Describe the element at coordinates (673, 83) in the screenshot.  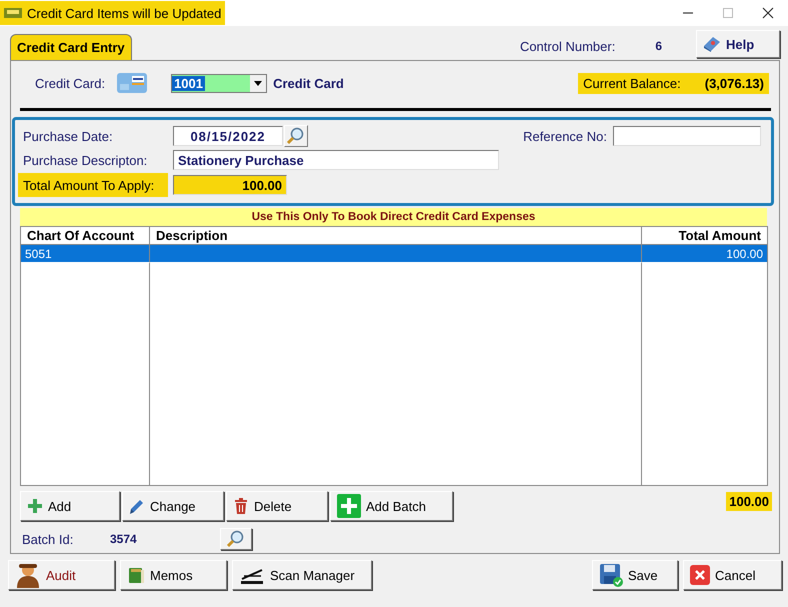
I see `current-balance: Current Balance: (3,076.13)` at that location.